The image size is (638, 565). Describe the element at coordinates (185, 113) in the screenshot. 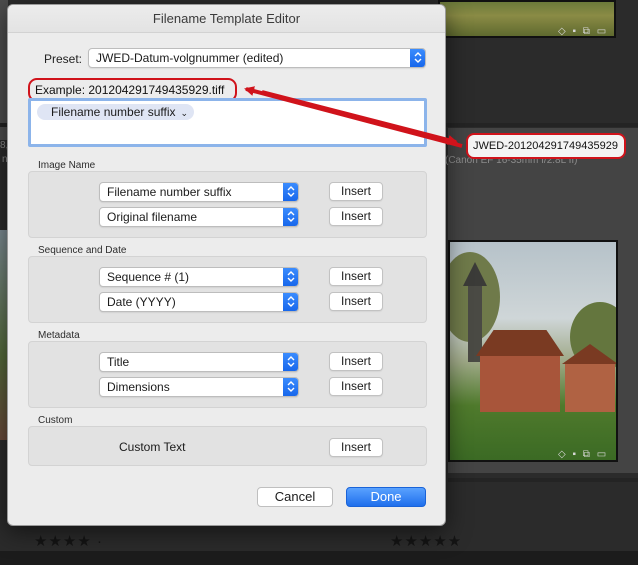

I see `chevron-down-icon: ⌄` at that location.